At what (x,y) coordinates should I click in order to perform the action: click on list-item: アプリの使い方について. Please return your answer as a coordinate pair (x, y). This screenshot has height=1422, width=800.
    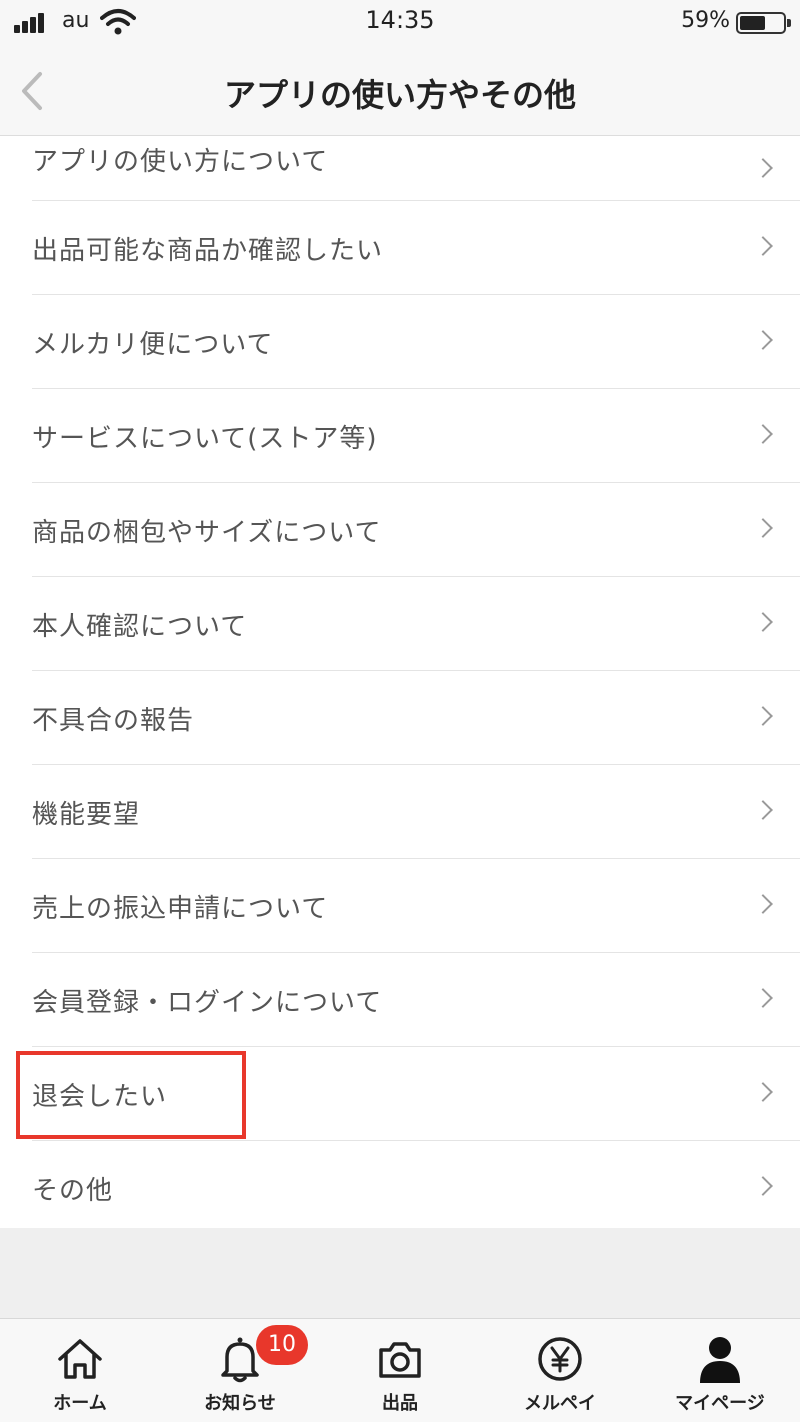
    Looking at the image, I should click on (400, 169).